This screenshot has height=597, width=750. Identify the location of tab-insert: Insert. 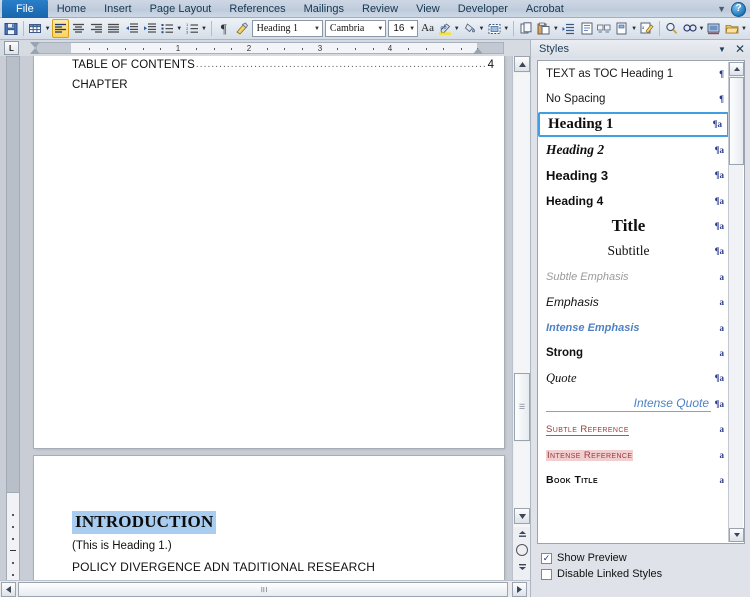
(118, 9).